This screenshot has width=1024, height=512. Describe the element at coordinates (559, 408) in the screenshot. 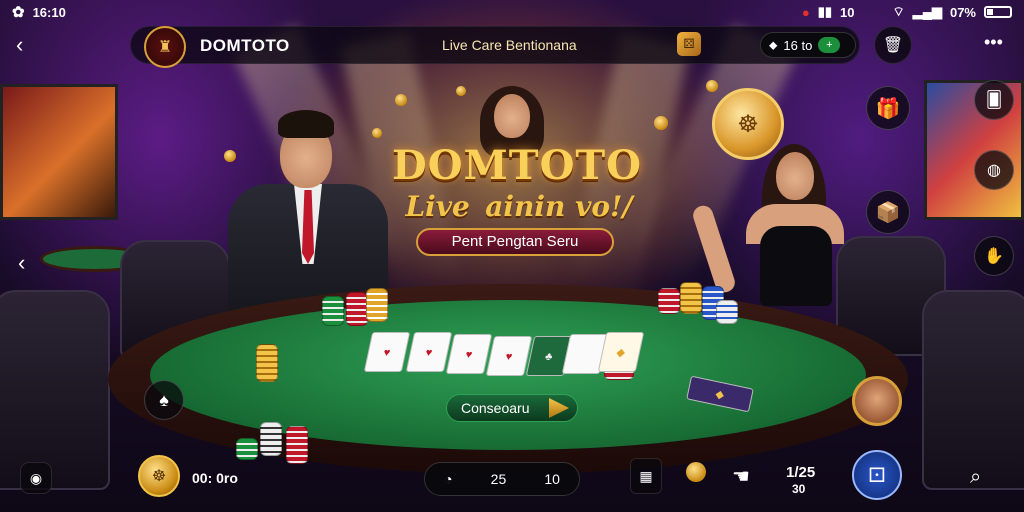

I see `play-arrow-icon` at that location.